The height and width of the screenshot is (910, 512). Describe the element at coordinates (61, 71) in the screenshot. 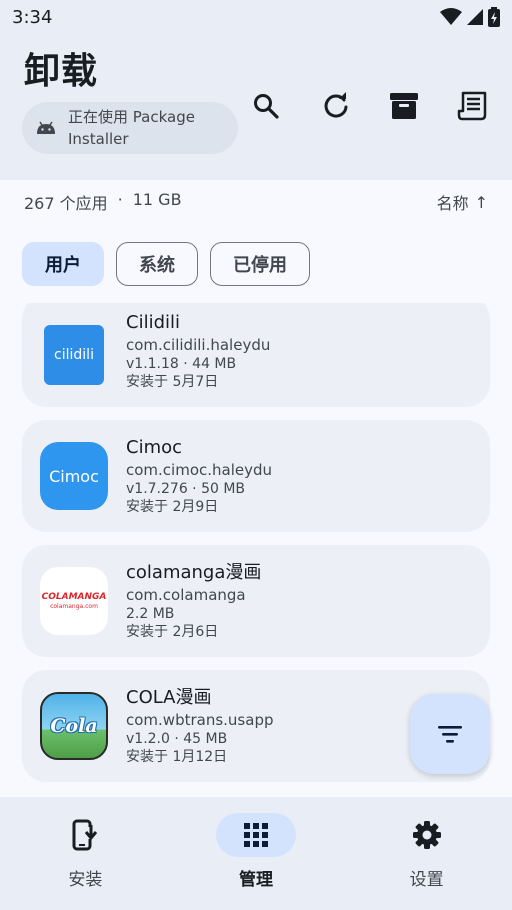

I see `page-title: 卸载` at that location.